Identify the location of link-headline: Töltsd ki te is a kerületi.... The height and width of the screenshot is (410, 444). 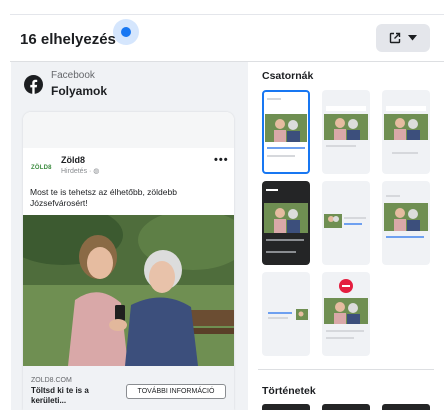
(60, 395).